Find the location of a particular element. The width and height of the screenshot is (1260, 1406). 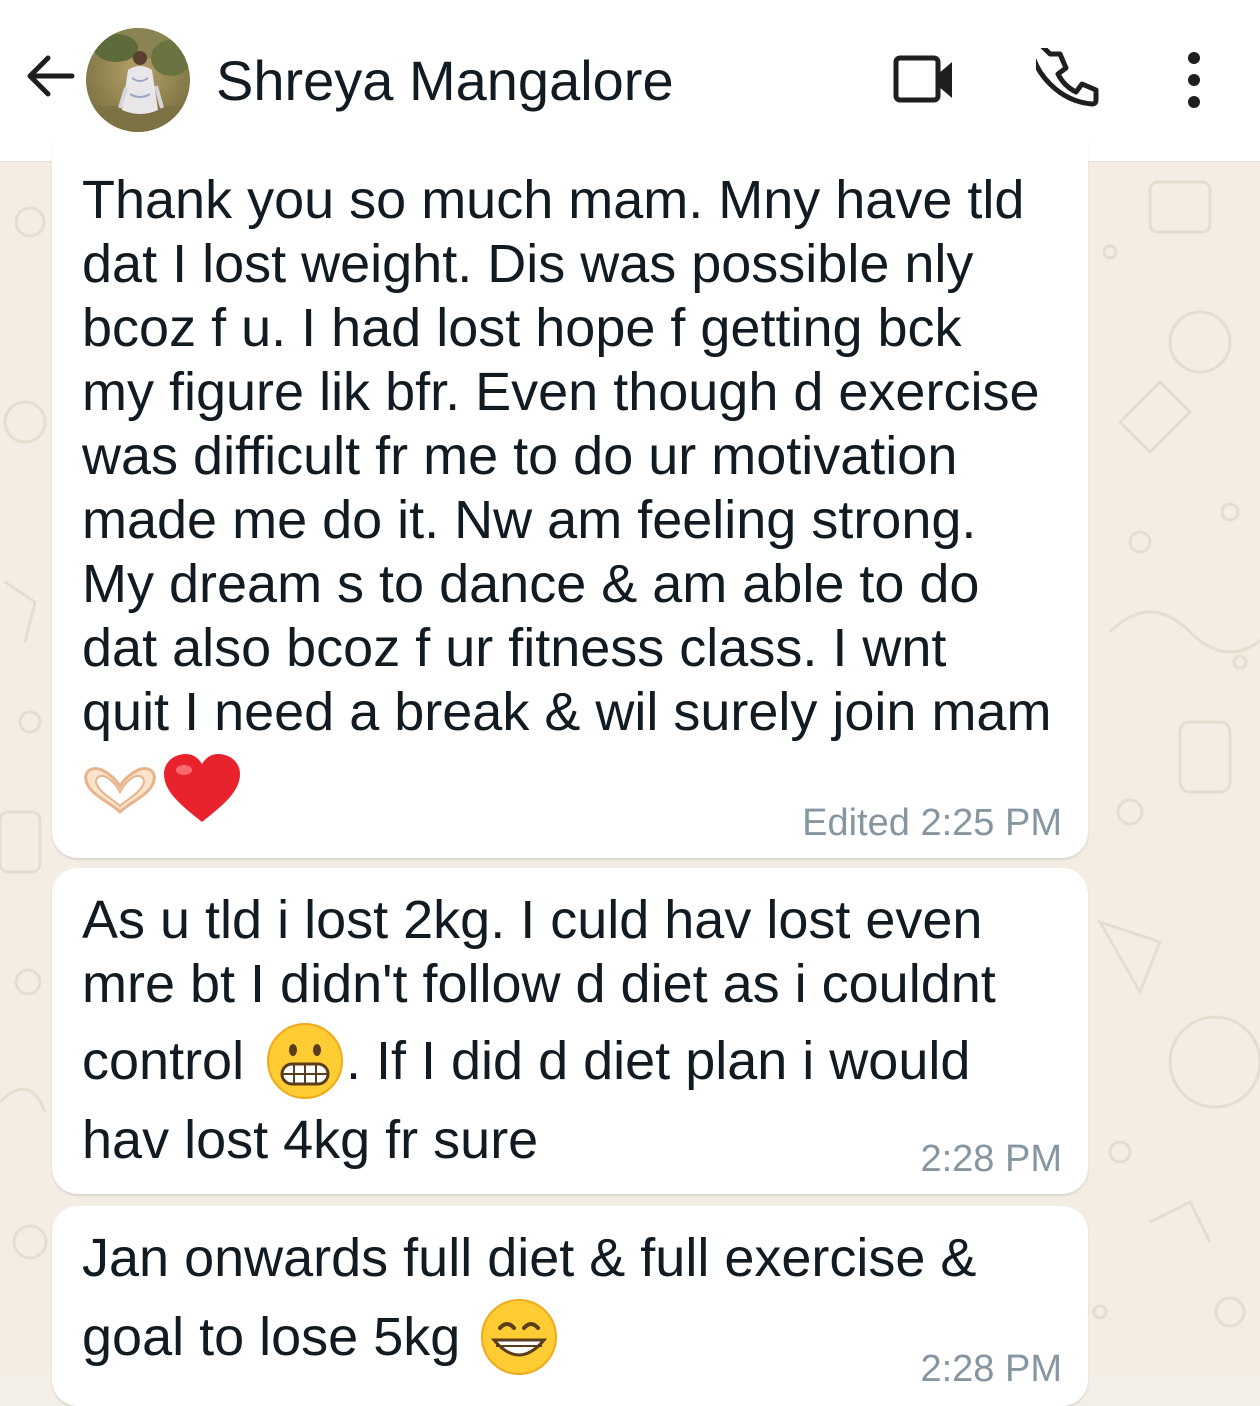

more-options-button is located at coordinates (1194, 82).